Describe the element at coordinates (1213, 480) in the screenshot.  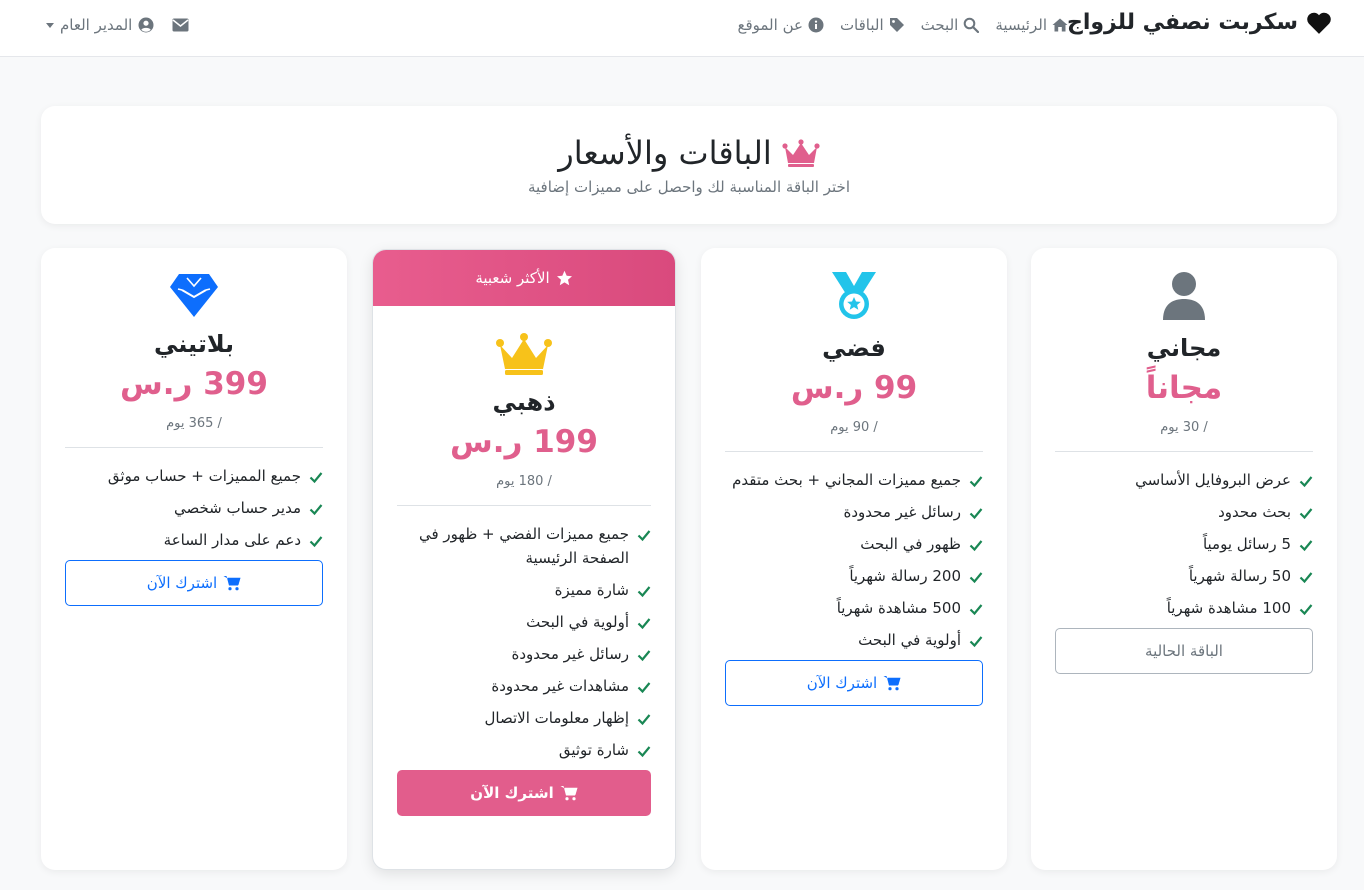
I see `feature-text: عرض البروفايل الأساسي` at that location.